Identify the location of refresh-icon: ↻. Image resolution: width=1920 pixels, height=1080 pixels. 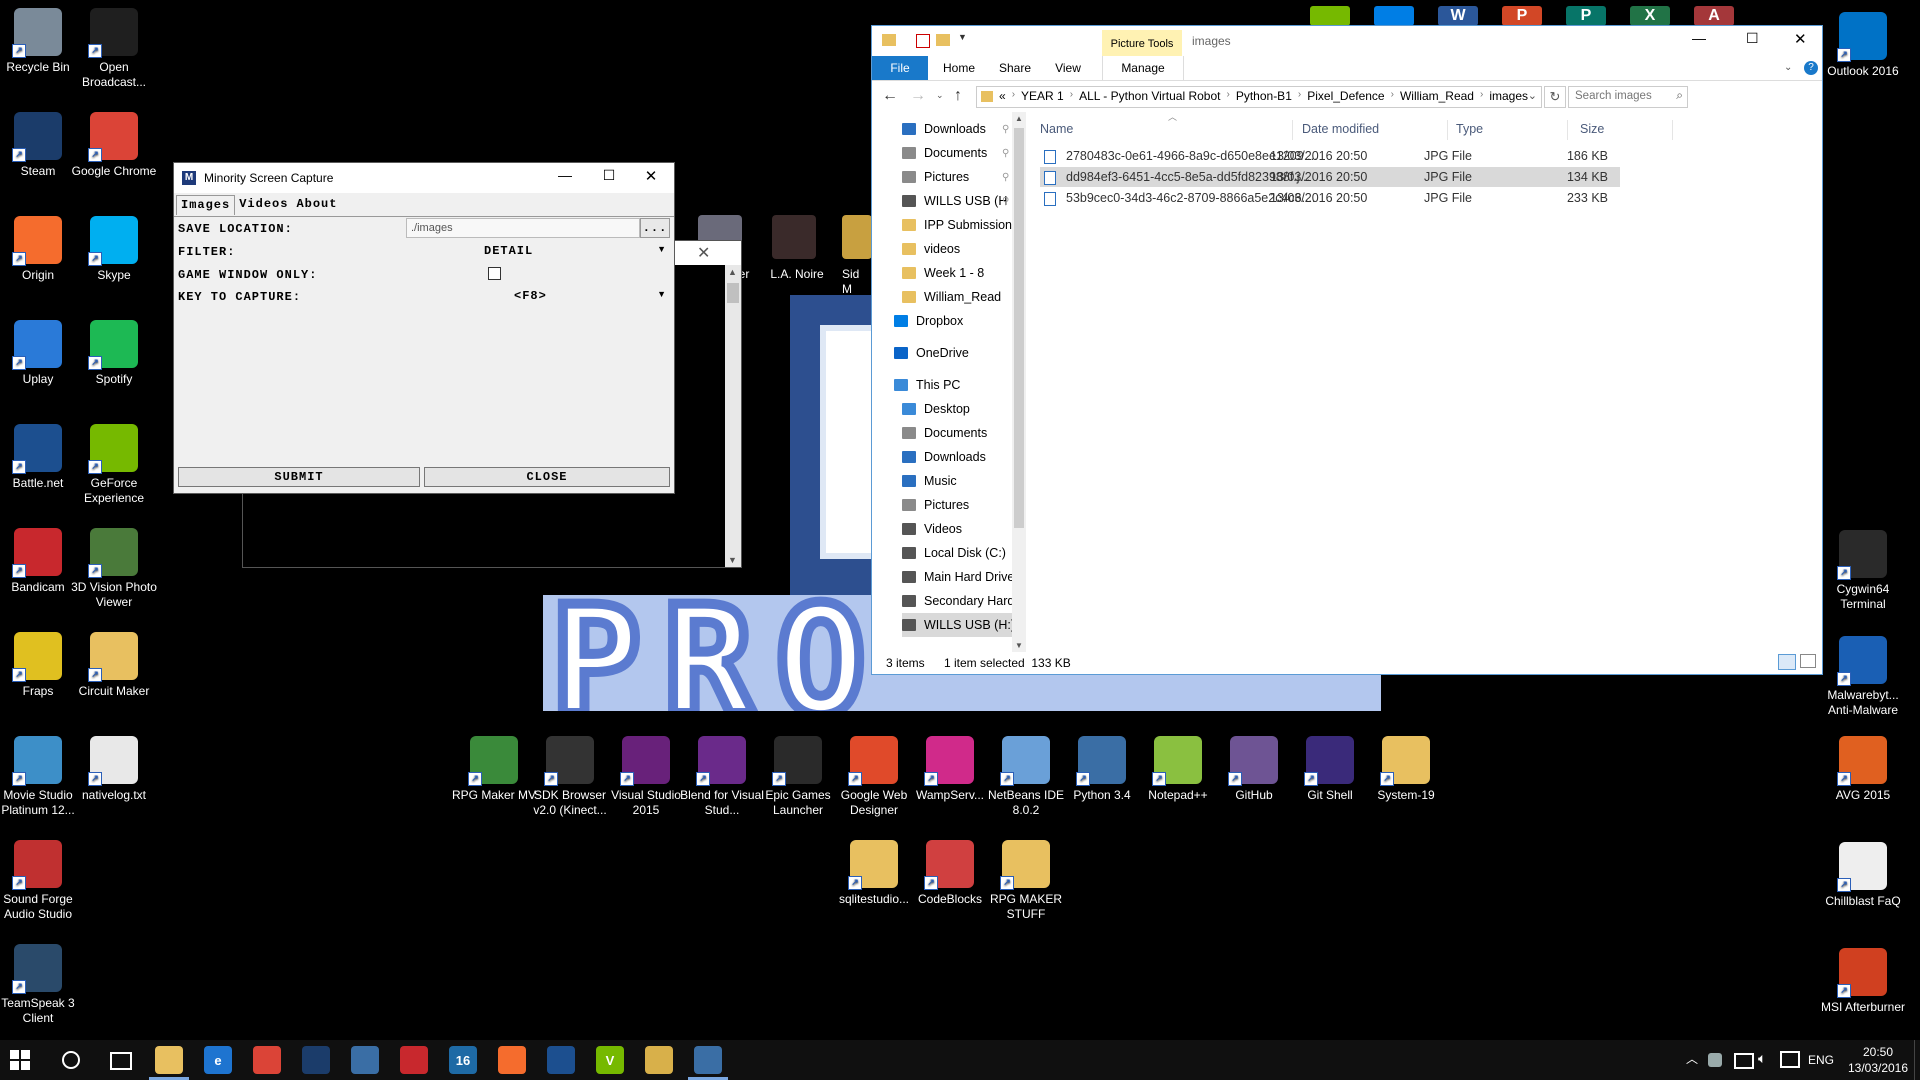
(1555, 97).